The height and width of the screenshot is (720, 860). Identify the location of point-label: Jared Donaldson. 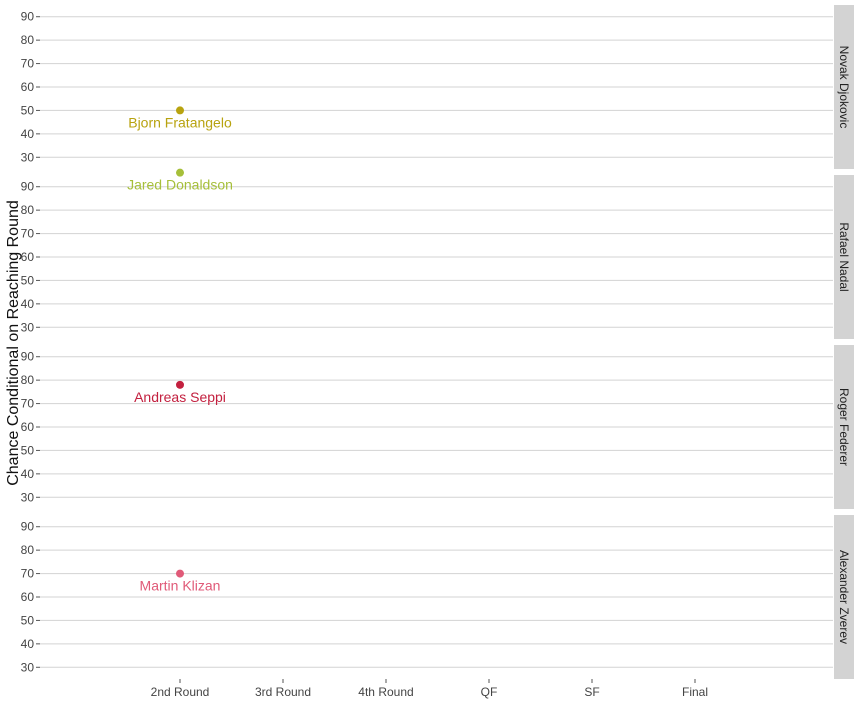
(180, 185).